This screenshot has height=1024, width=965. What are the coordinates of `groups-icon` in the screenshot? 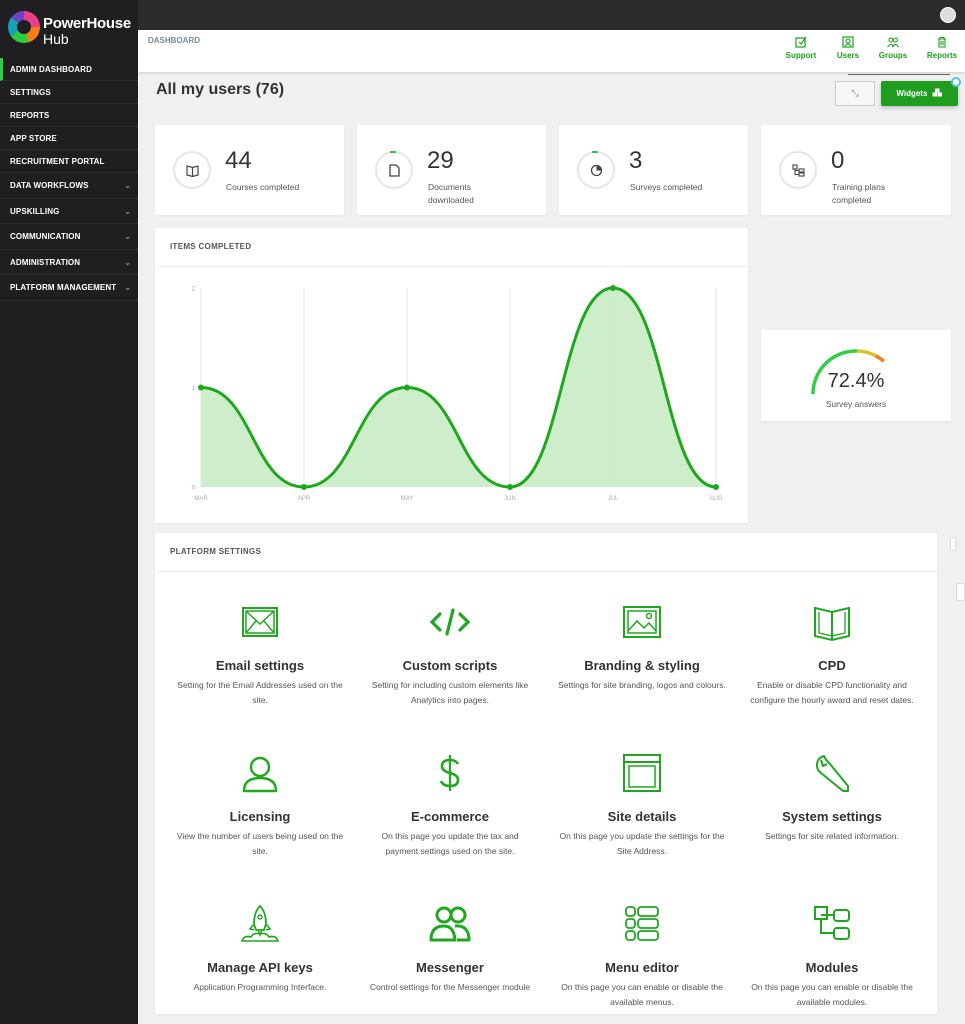 It's located at (893, 42).